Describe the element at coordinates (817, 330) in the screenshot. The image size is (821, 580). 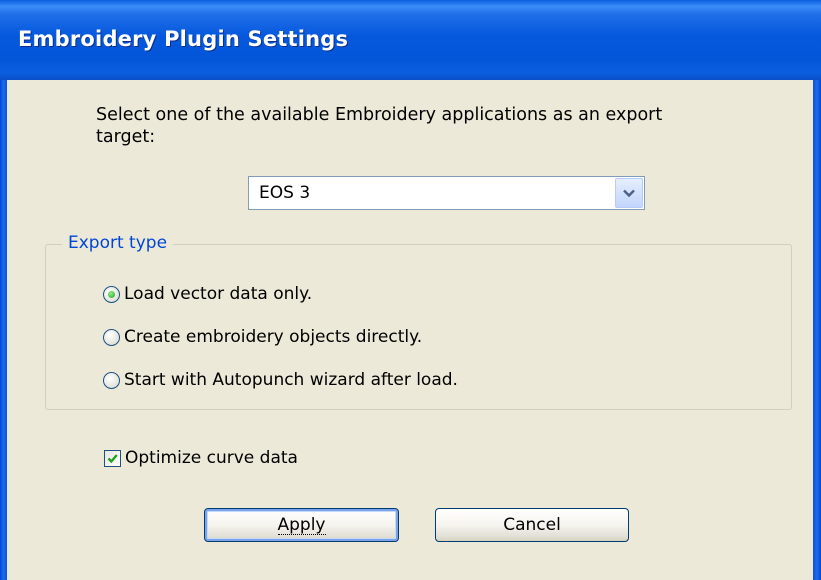
I see `window-frame-right` at that location.